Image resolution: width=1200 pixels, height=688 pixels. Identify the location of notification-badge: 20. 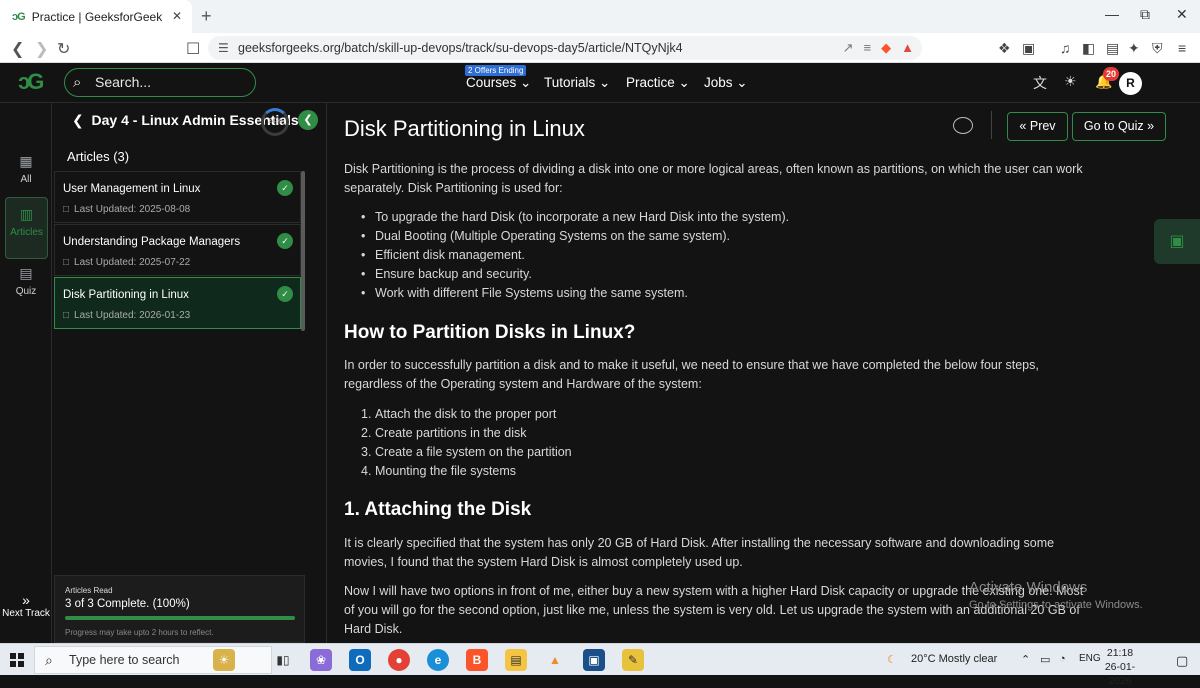
(1111, 74).